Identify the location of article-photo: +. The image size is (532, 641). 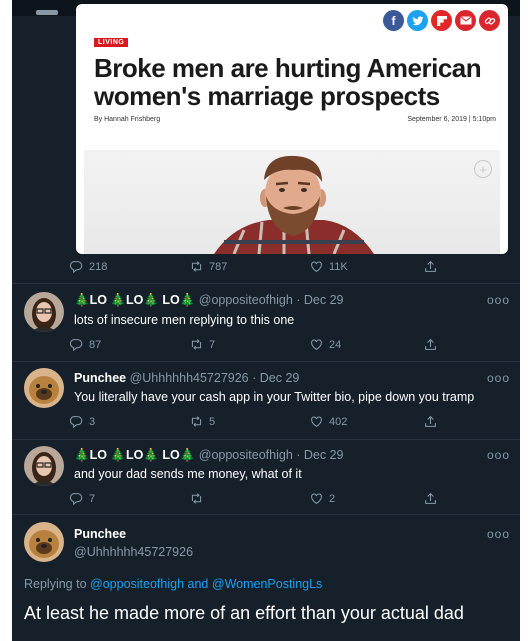
(292, 202).